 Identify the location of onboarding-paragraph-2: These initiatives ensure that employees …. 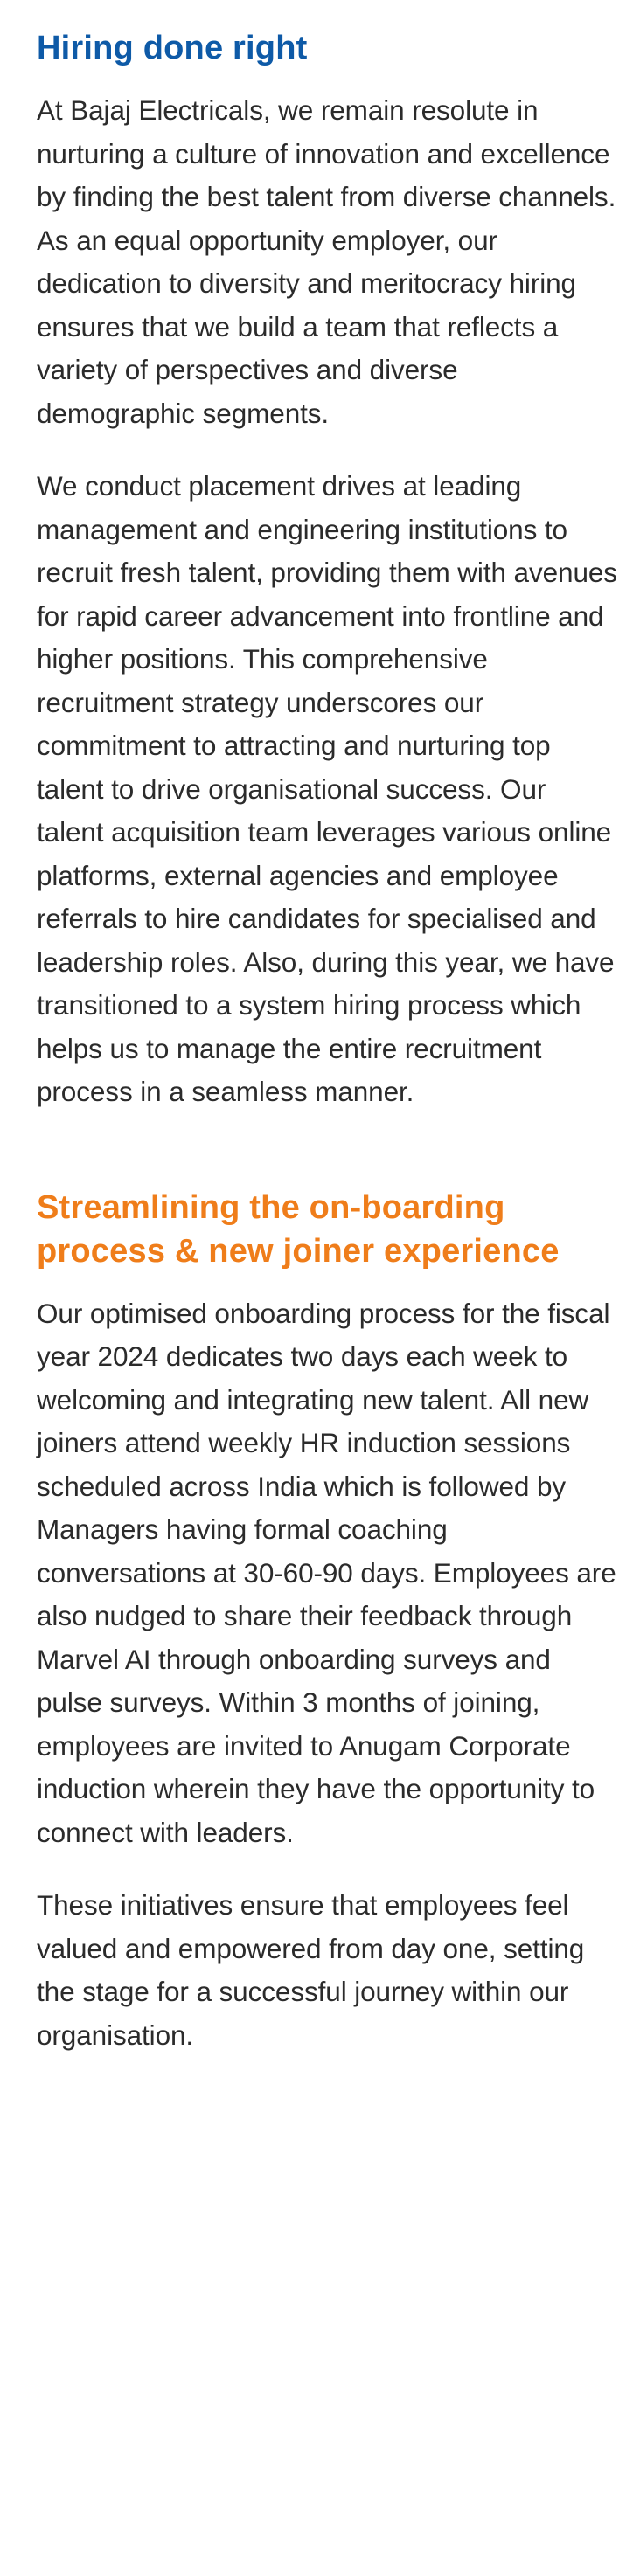
(311, 1970).